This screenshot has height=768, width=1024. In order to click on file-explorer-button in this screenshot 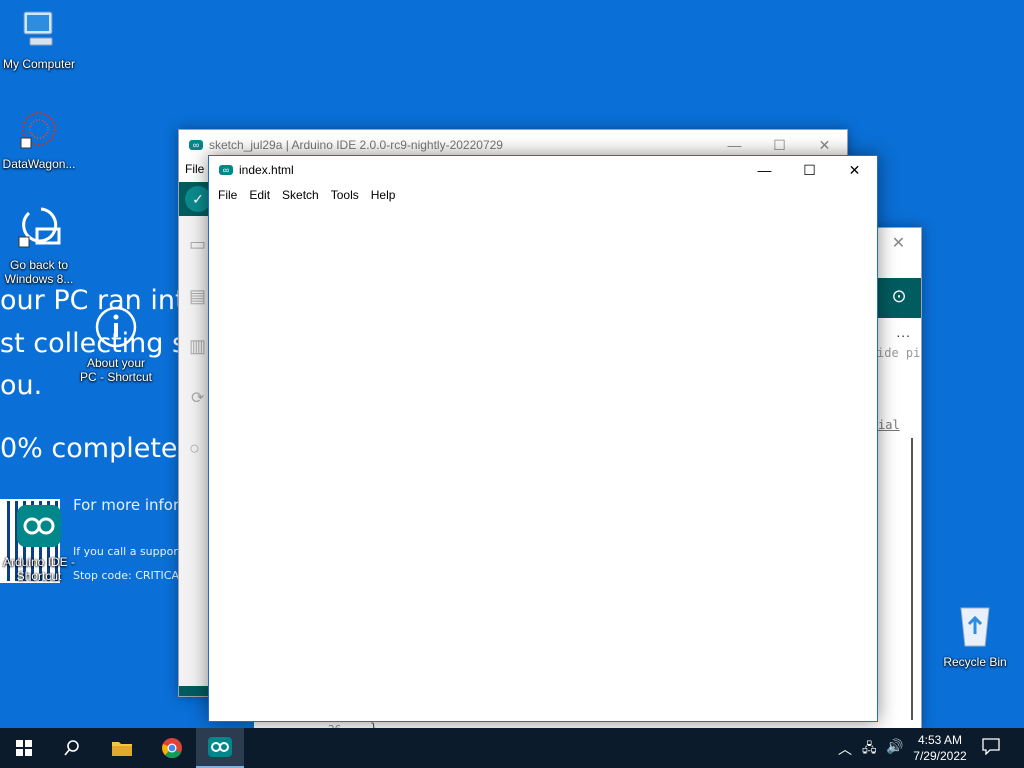, I will do `click(122, 748)`.